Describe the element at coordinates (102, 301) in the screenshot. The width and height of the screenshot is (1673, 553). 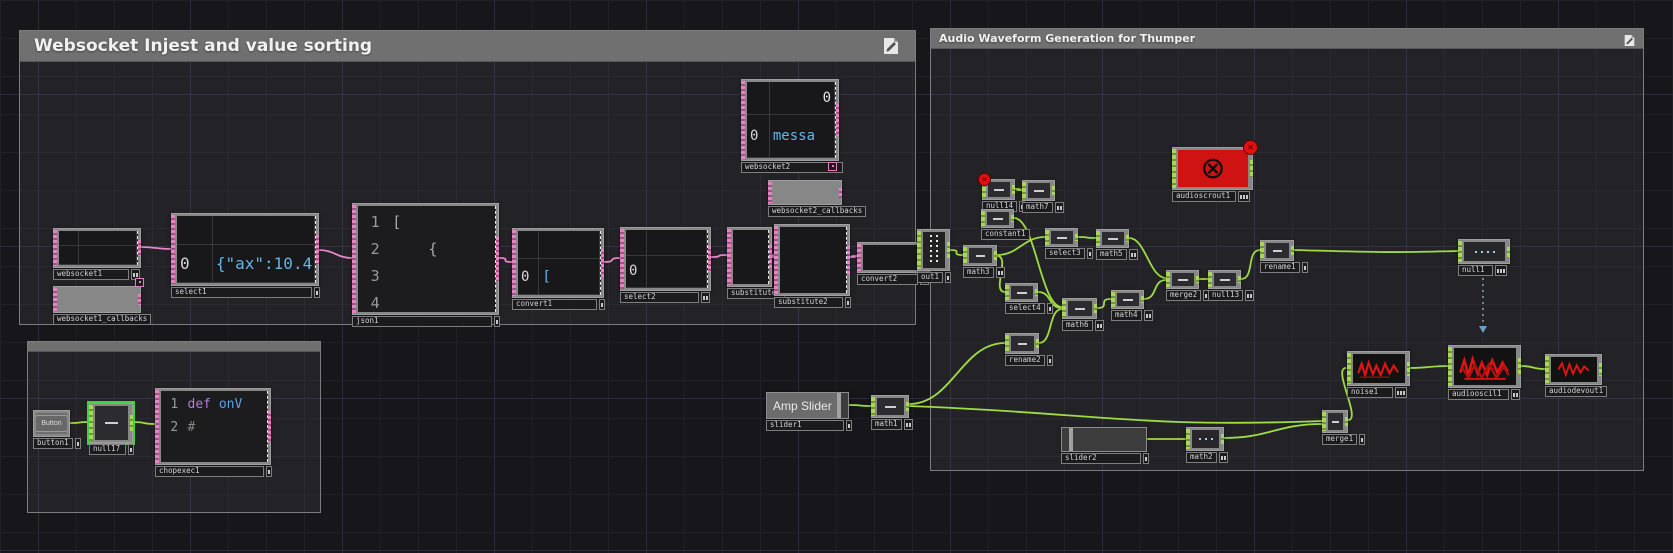
I see `node-websocket1_callbacks: websocket1_callbacks` at that location.